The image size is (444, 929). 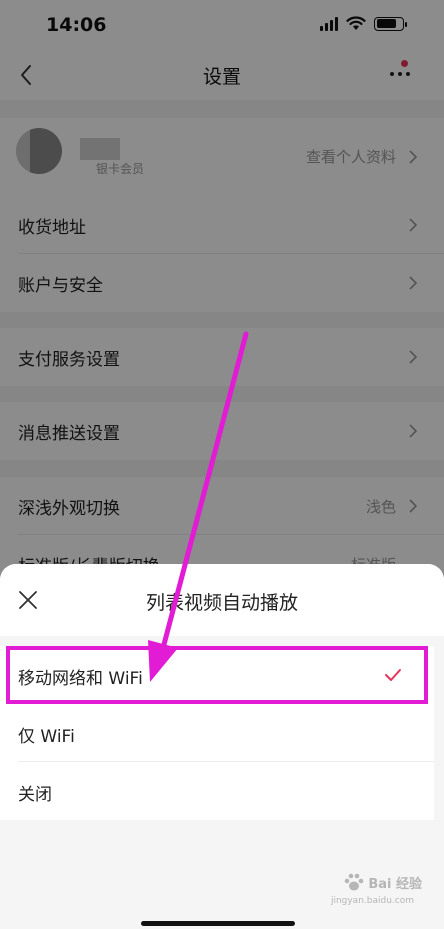 What do you see at coordinates (35, 795) in the screenshot?
I see `option-label: 关闭` at bounding box center [35, 795].